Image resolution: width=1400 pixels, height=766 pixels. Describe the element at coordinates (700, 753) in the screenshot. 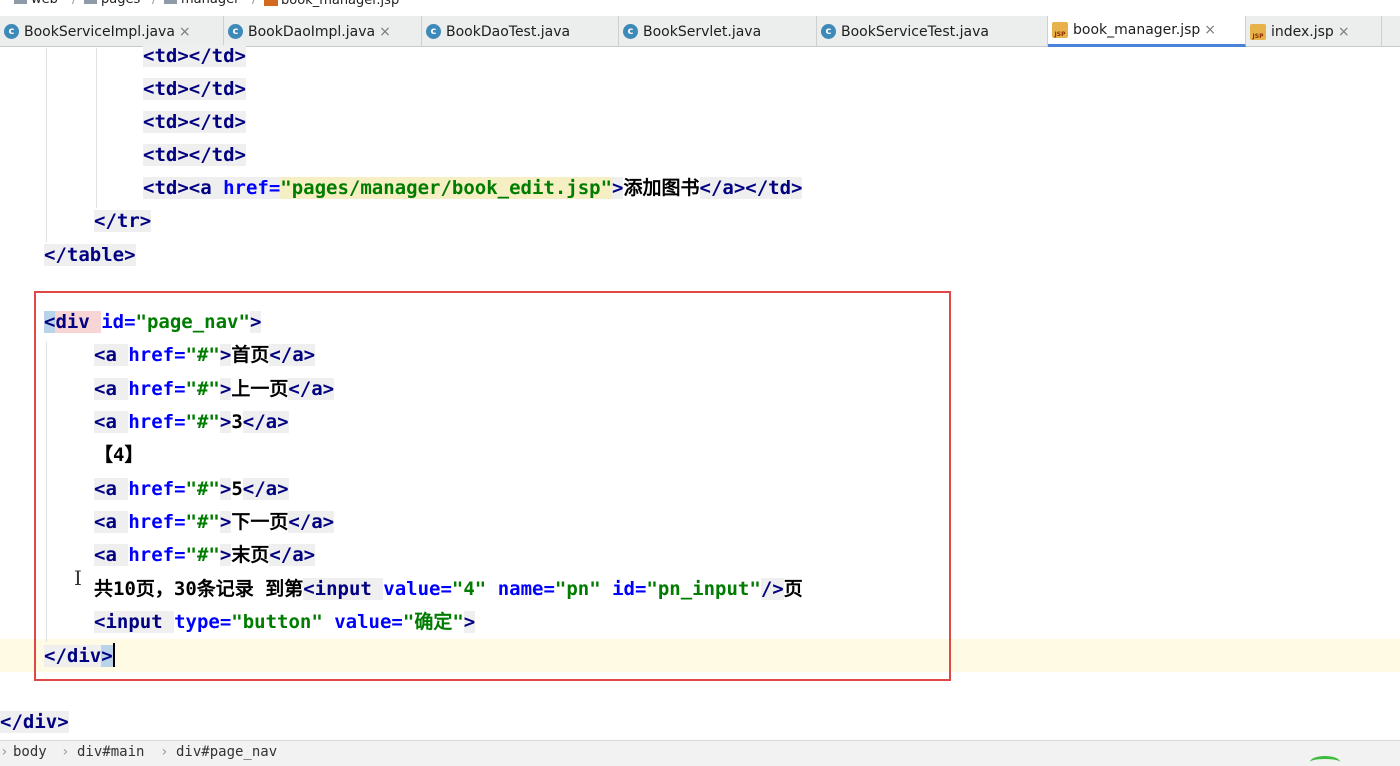

I see `structure-breadcrumb-bar: › body › div#main › div#page_nav` at that location.